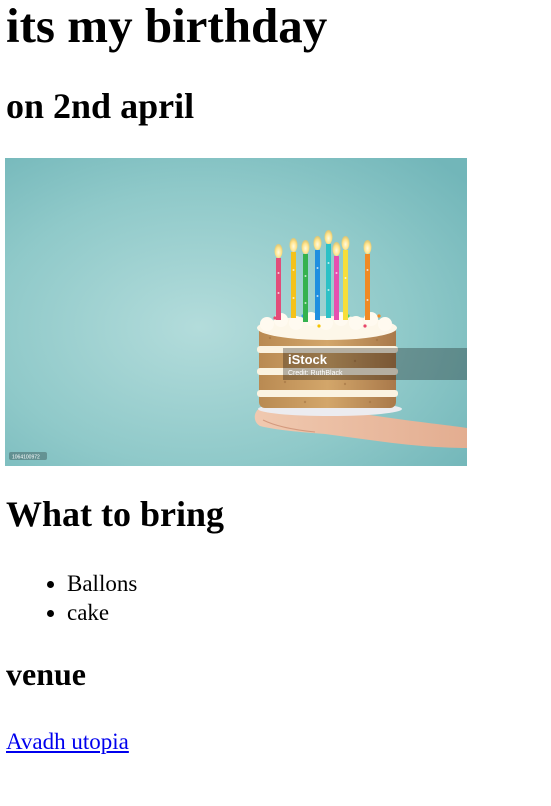 The width and height of the screenshot is (551, 806). Describe the element at coordinates (46, 674) in the screenshot. I see `venue-heading: venue` at that location.